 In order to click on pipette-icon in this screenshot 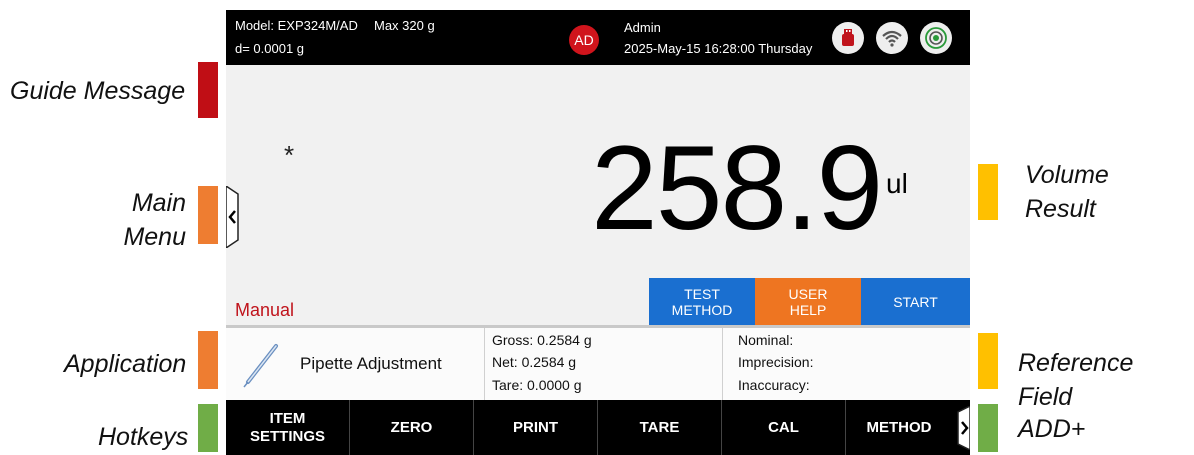, I will do `click(260, 367)`.